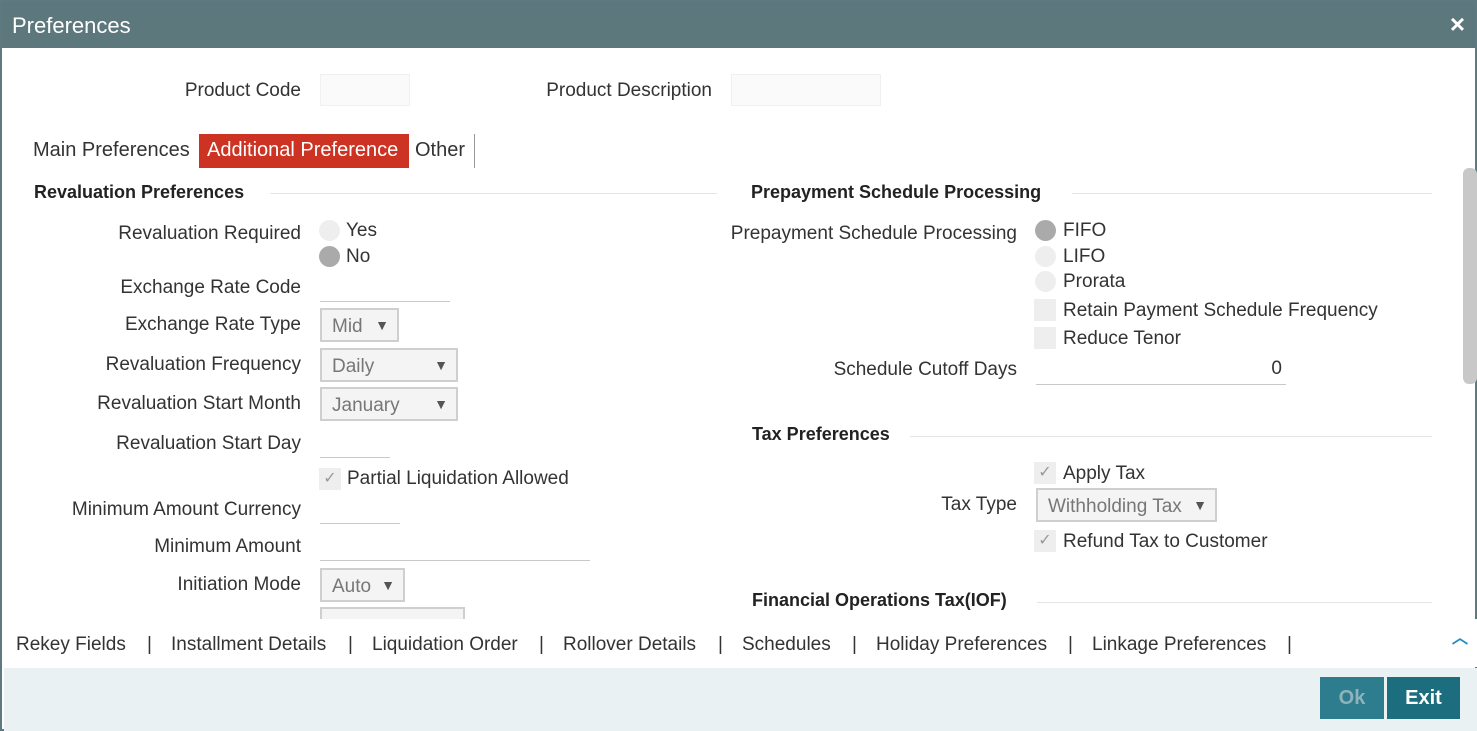 The image size is (1477, 731). What do you see at coordinates (879, 600) in the screenshot?
I see `iof-section-title: Financial Operations Tax(IOF)` at bounding box center [879, 600].